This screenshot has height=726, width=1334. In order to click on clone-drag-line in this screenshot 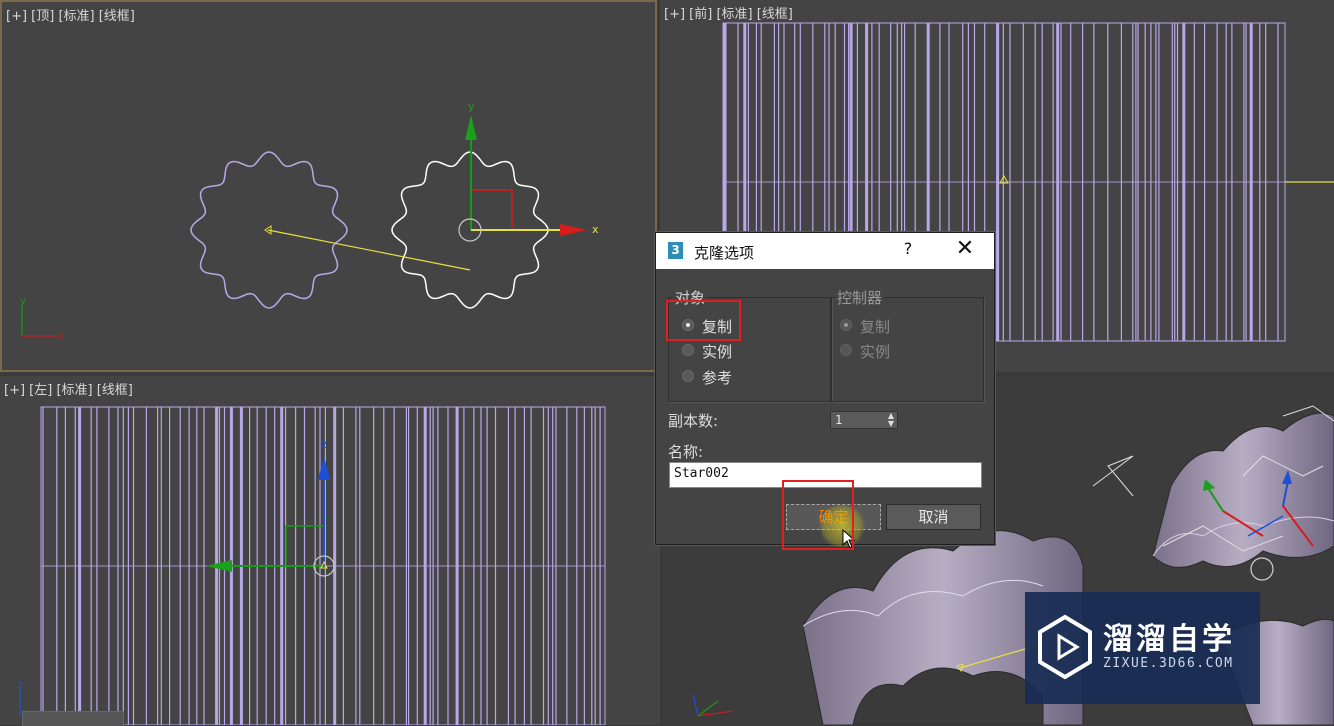, I will do `click(369, 250)`.